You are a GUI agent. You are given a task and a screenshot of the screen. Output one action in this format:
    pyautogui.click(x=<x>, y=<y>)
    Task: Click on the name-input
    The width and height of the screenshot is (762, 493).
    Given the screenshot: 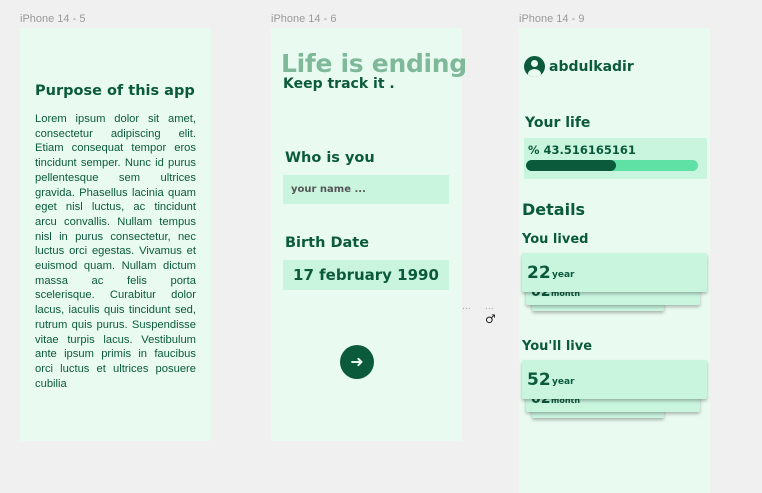 What is the action you would take?
    pyautogui.click(x=366, y=189)
    